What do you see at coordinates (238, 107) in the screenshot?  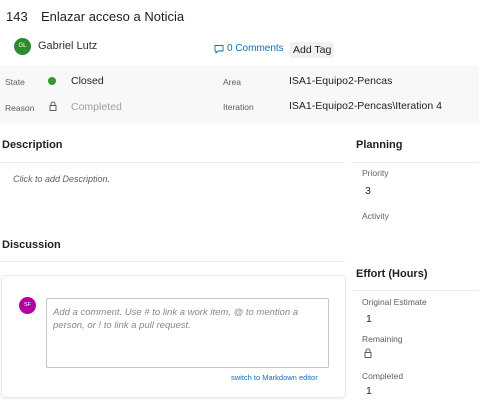 I see `iteration-label: Iteration` at bounding box center [238, 107].